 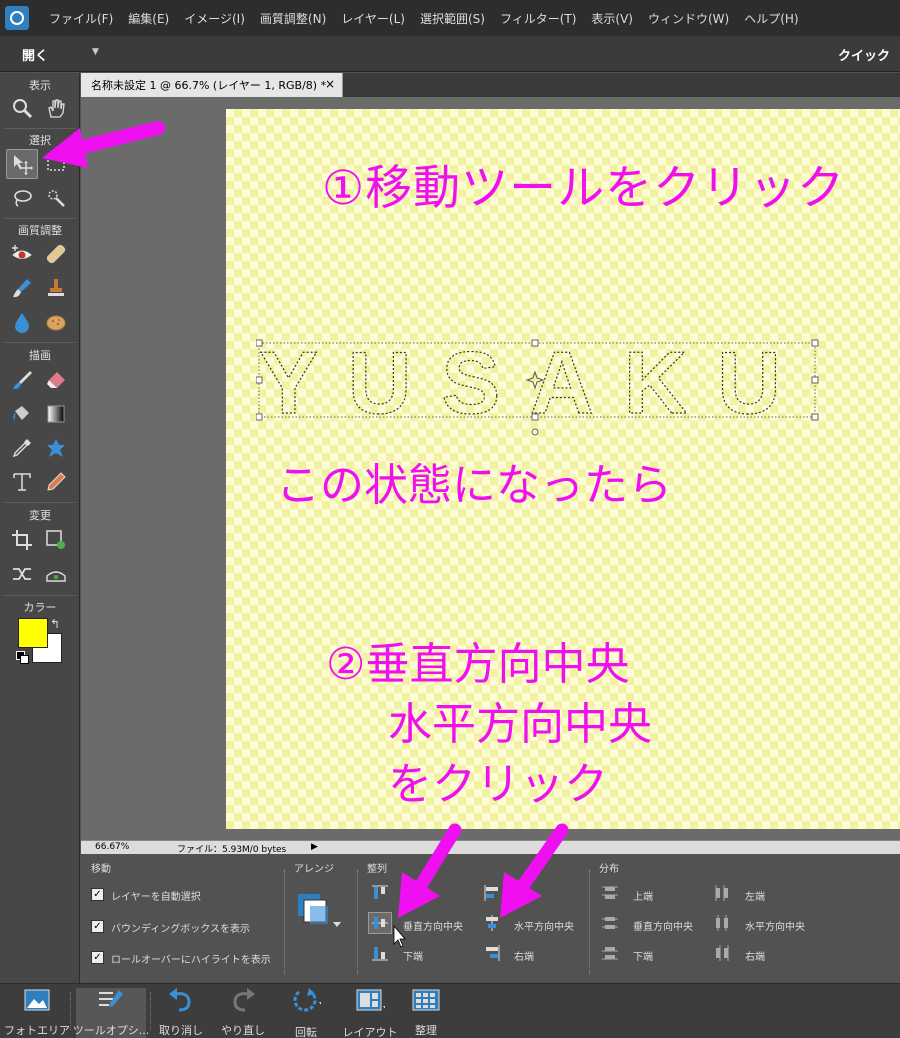 I want to click on undo-icon, so click(x=181, y=1000).